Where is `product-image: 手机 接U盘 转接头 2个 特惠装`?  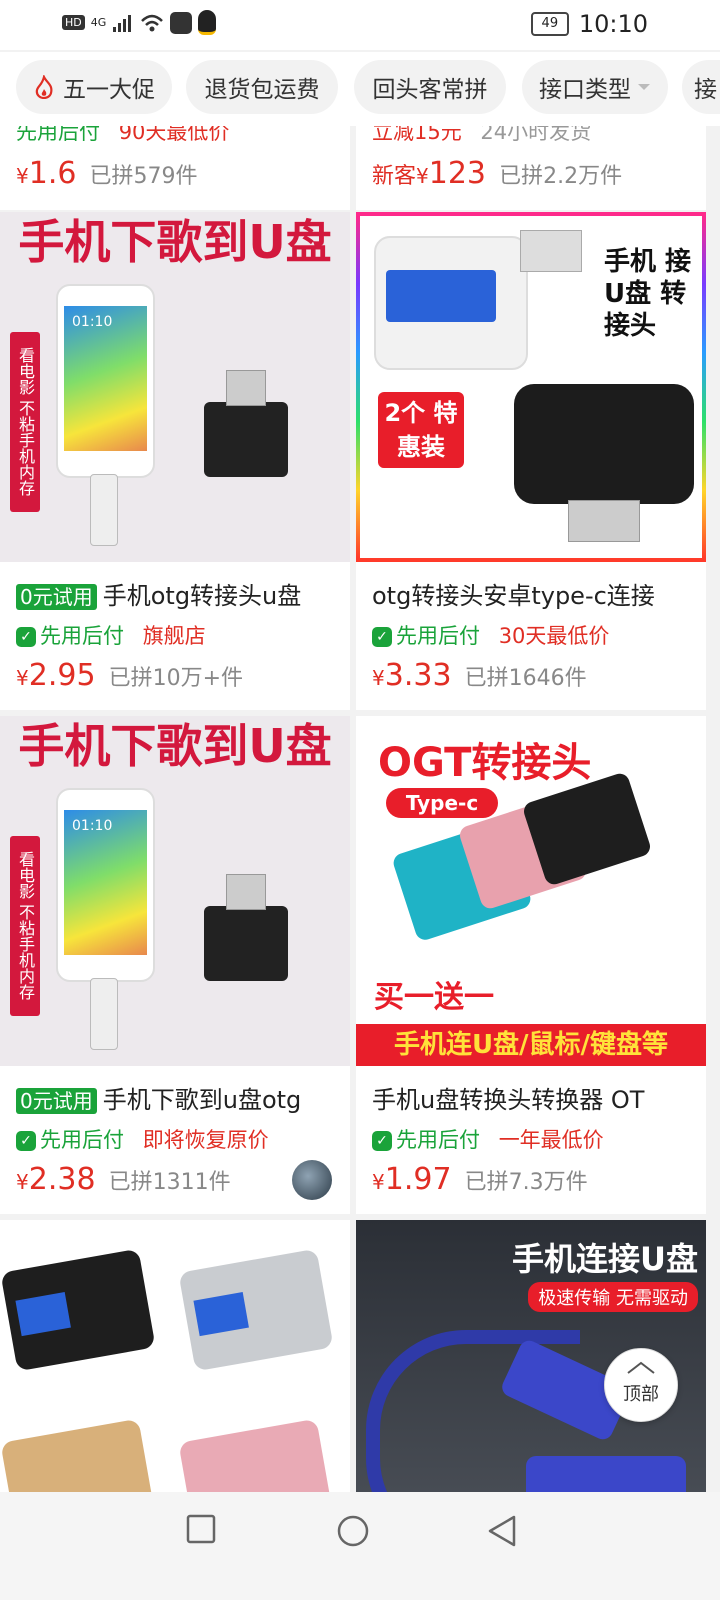
product-image: 手机 接U盘 转接头 2个 特惠装 is located at coordinates (531, 387).